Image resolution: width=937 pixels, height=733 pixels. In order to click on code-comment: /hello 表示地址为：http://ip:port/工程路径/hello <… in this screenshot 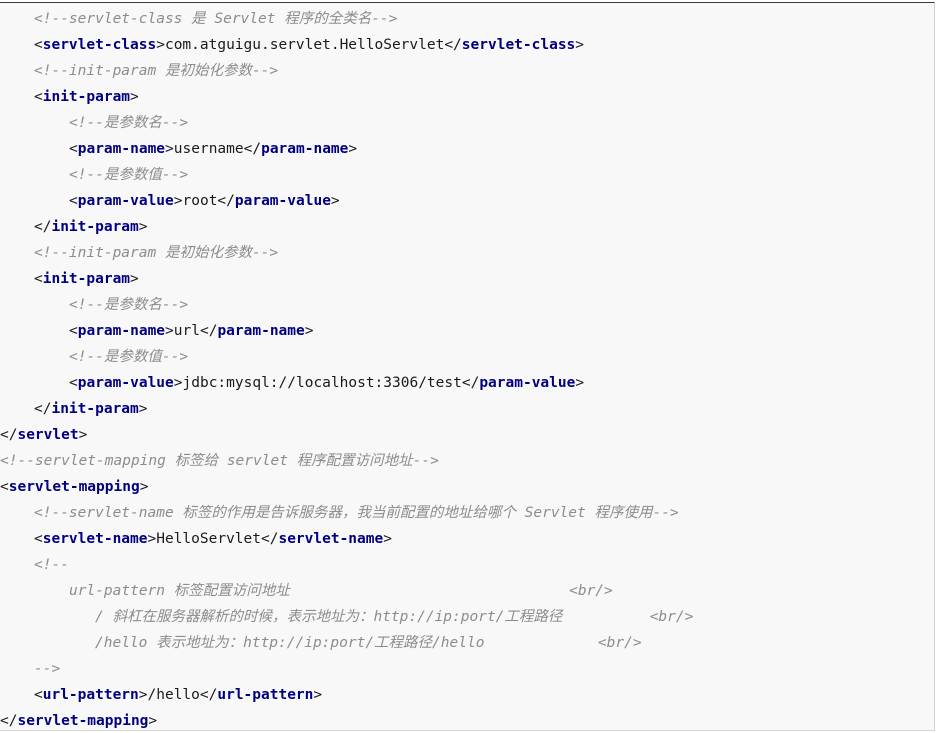, I will do `click(368, 643)`.